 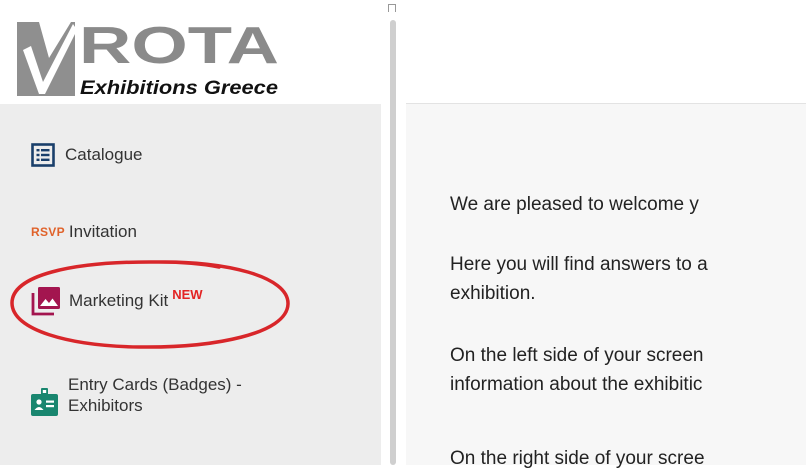 I want to click on sidebar-item-entry-cards: Entry Cards (Badges) - Exhibitors, so click(x=136, y=395).